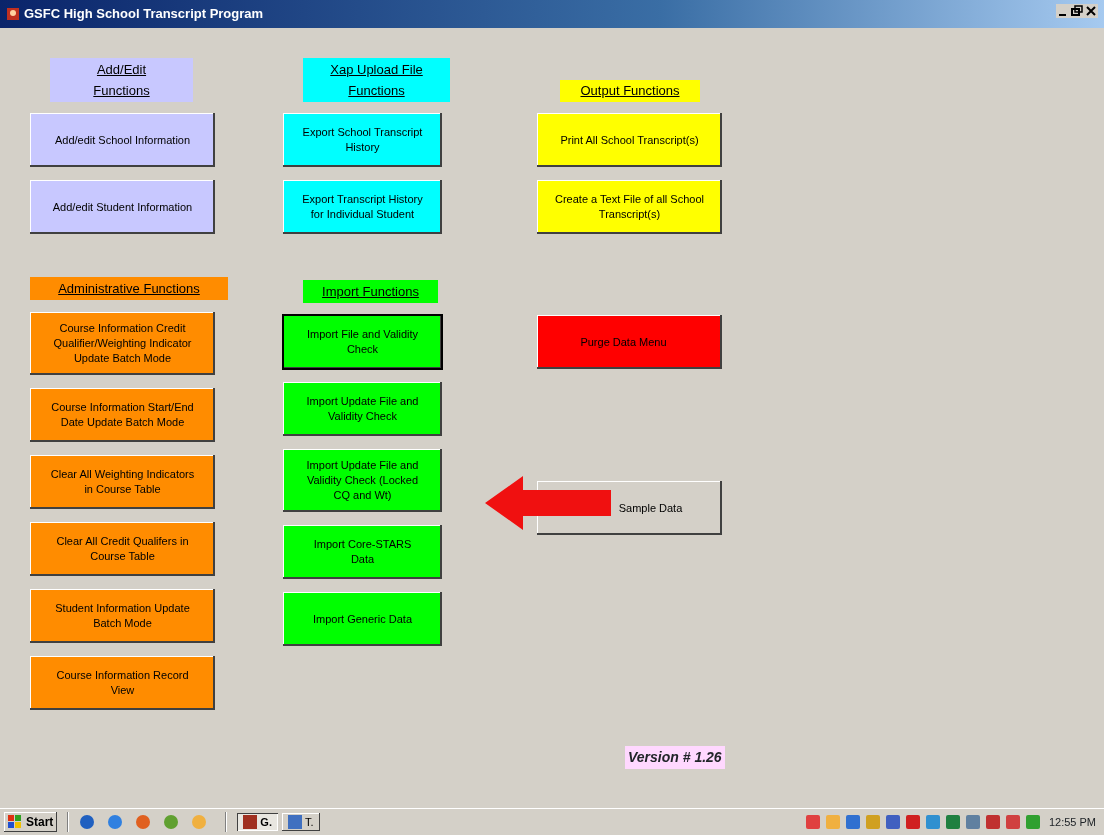 The height and width of the screenshot is (835, 1104). What do you see at coordinates (122, 549) in the screenshot?
I see `function-button: Clear All Credit Qualifers in Course Table` at bounding box center [122, 549].